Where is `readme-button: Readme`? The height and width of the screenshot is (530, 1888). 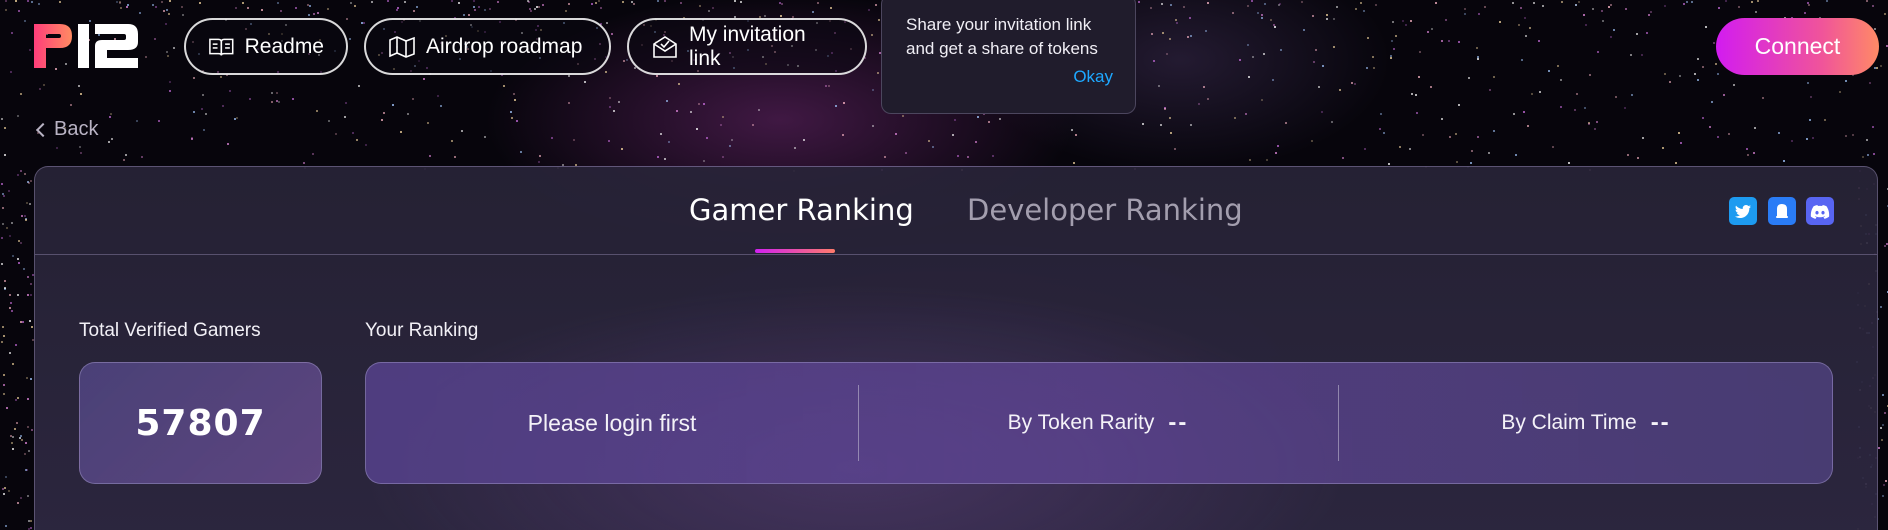
readme-button: Readme is located at coordinates (266, 46).